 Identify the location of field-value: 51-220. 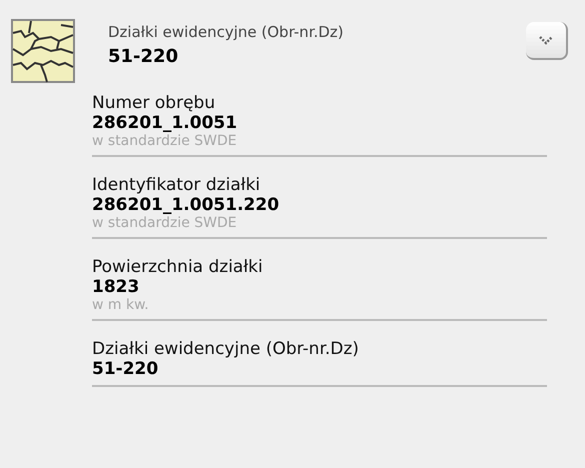
(126, 369).